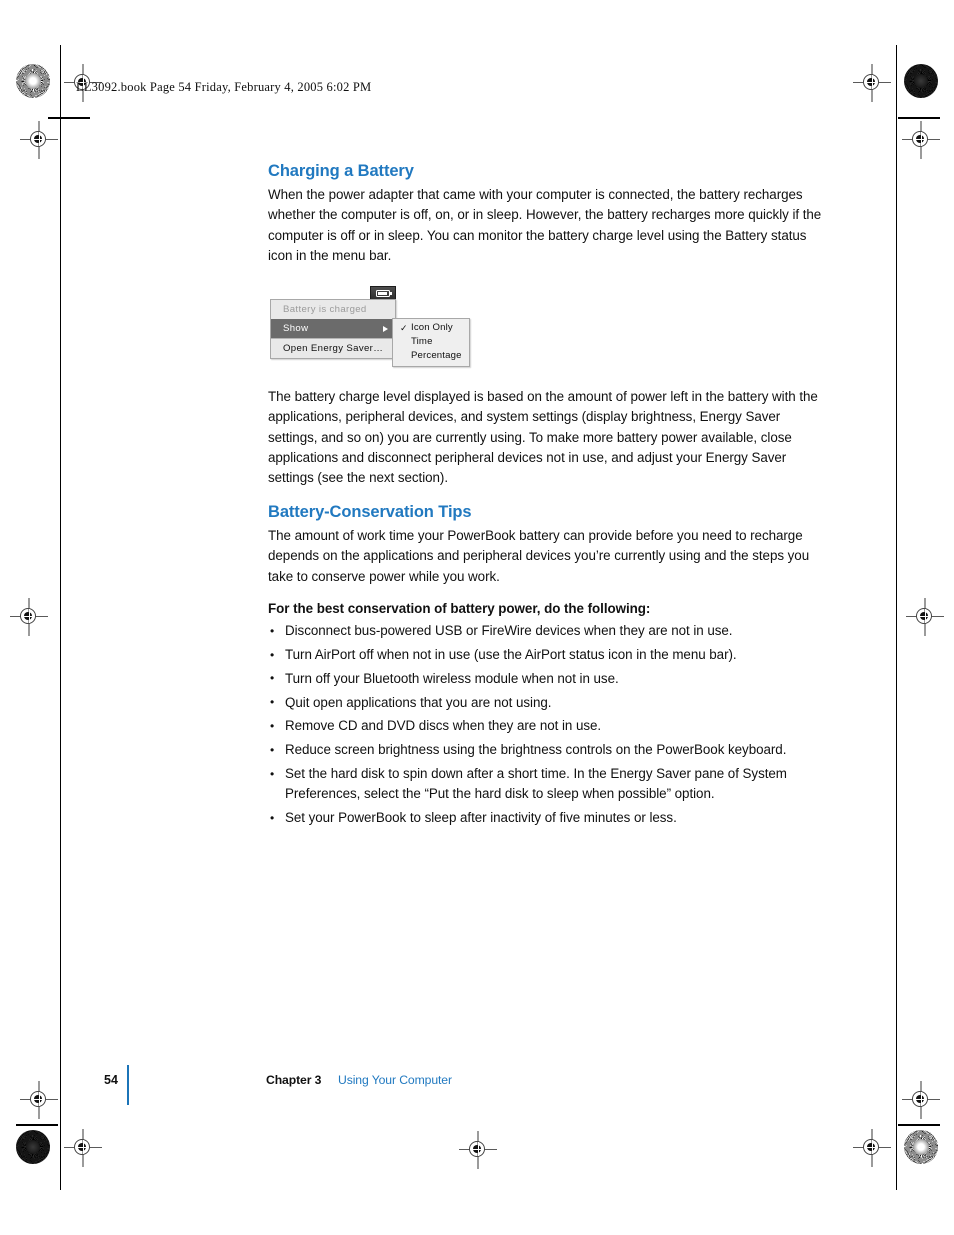 Image resolution: width=954 pixels, height=1235 pixels. I want to click on registration-mark-bottom-center, so click(478, 1150).